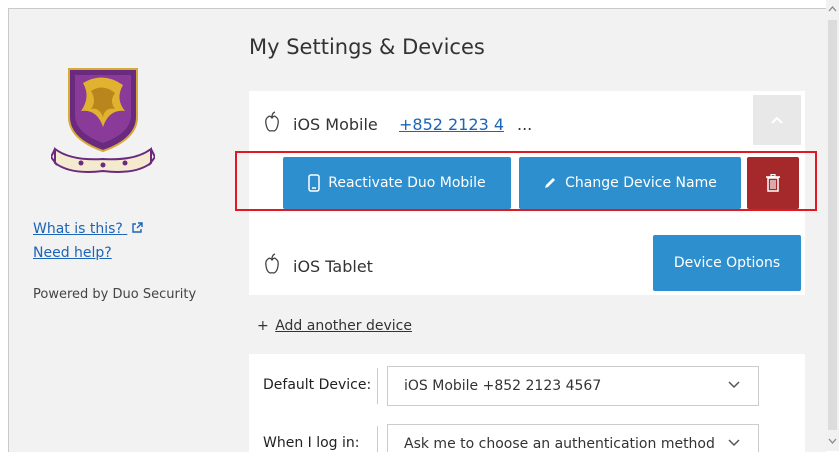 Image resolution: width=839 pixels, height=452 pixels. Describe the element at coordinates (72, 253) in the screenshot. I see `need-help-link: Need help?` at that location.